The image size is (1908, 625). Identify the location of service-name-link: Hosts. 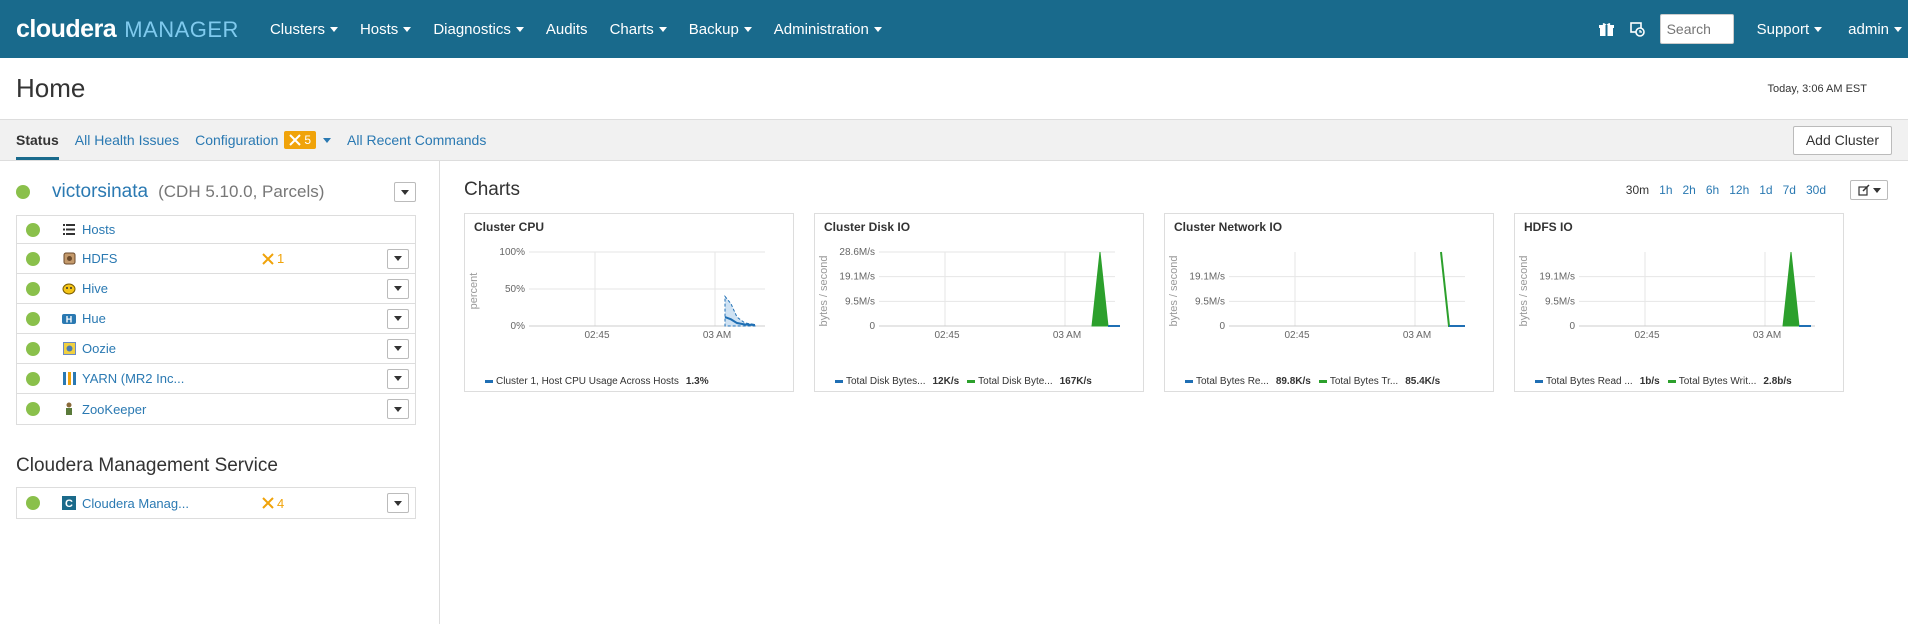
(172, 229).